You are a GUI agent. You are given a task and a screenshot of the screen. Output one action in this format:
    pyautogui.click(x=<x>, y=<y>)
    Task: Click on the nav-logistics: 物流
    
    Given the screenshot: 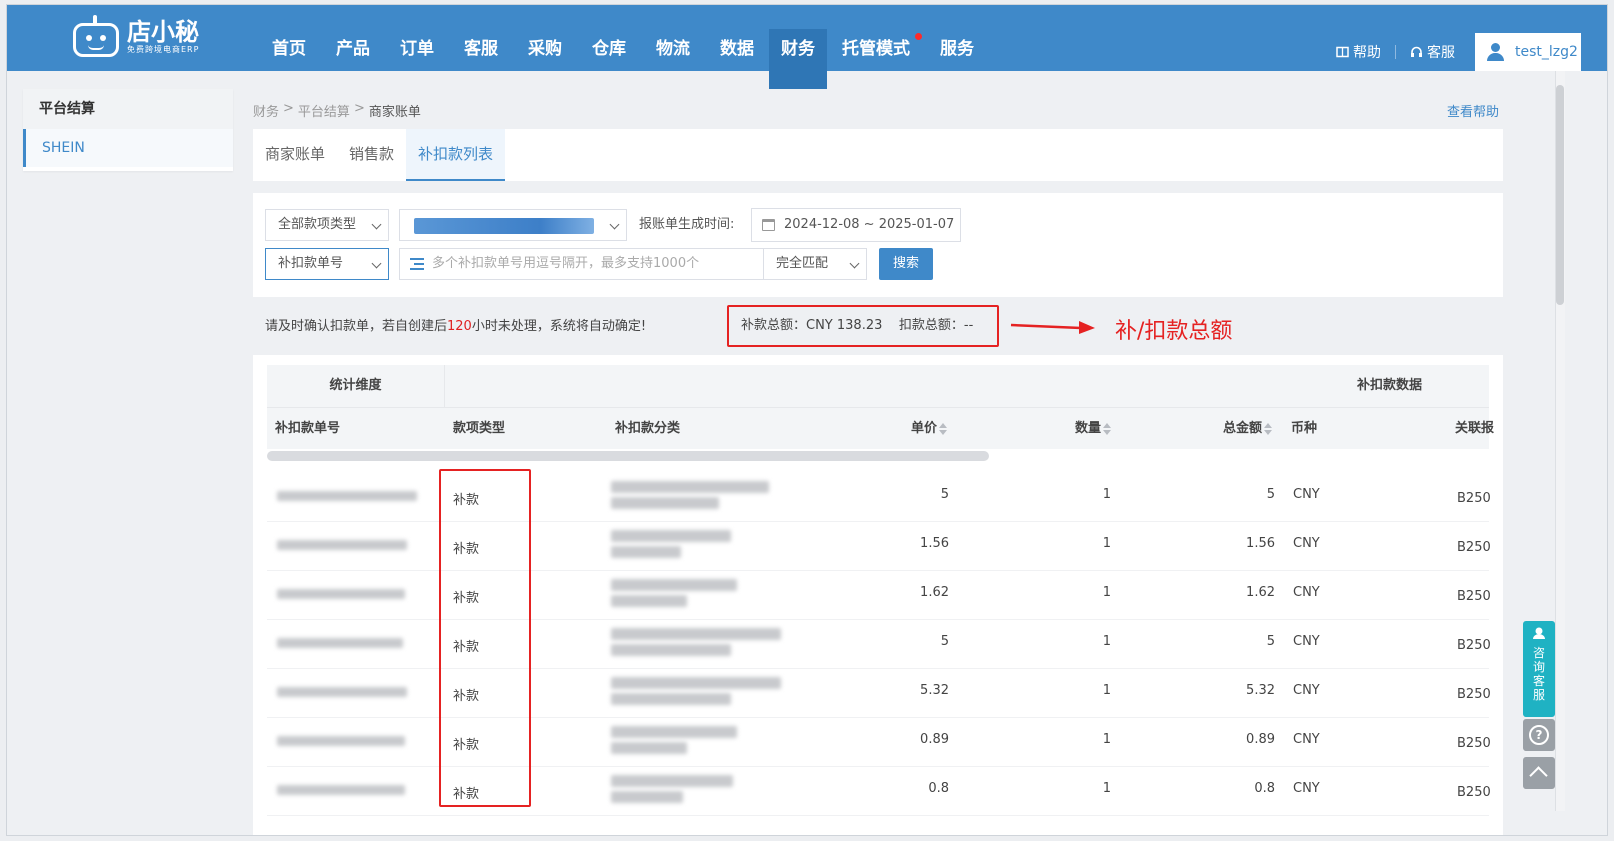 What is the action you would take?
    pyautogui.click(x=673, y=38)
    